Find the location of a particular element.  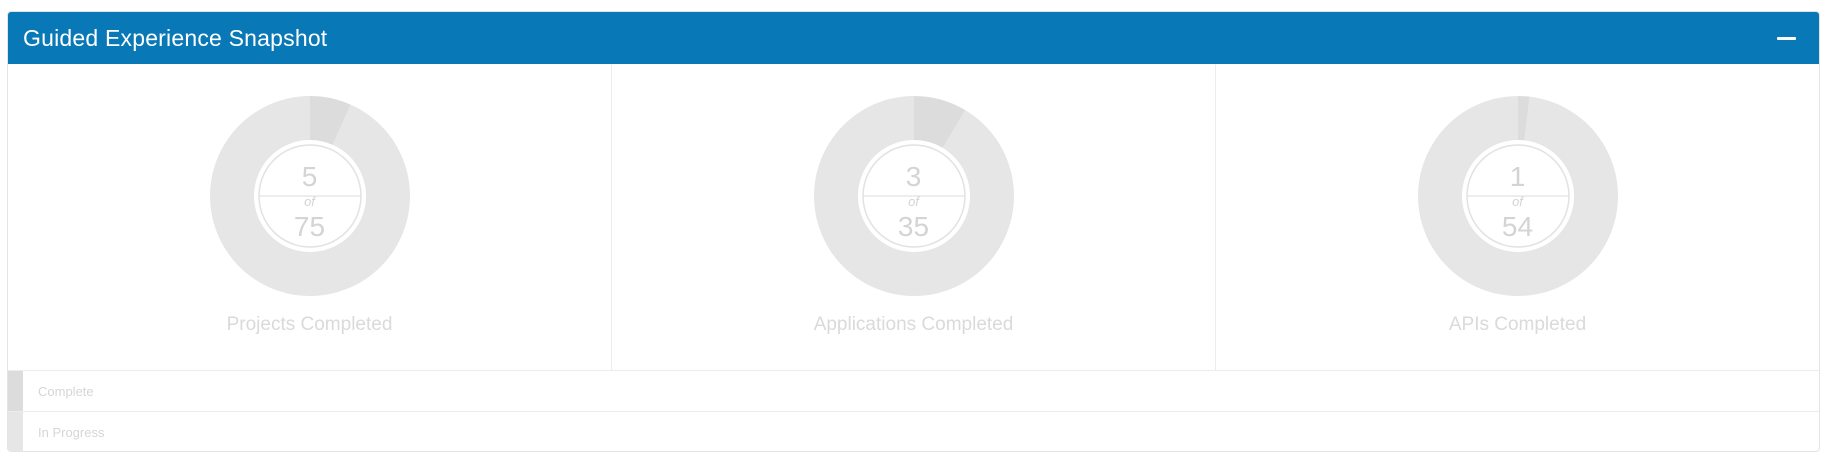

legend-label-complete: Complete is located at coordinates (66, 391).